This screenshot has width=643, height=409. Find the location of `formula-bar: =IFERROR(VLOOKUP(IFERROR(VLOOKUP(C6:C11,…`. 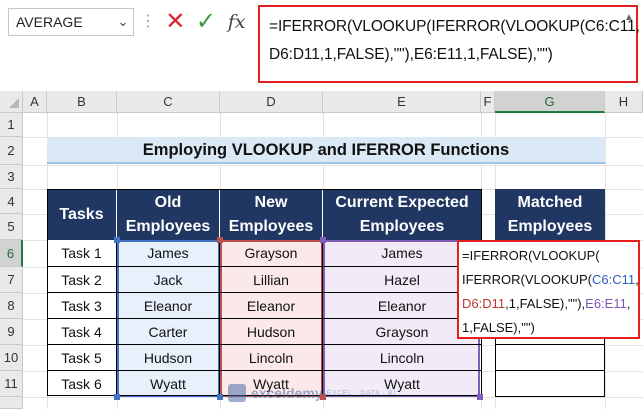

formula-bar: =IFERROR(VLOOKUP(IFERROR(VLOOKUP(C6:C11,… is located at coordinates (449, 44).